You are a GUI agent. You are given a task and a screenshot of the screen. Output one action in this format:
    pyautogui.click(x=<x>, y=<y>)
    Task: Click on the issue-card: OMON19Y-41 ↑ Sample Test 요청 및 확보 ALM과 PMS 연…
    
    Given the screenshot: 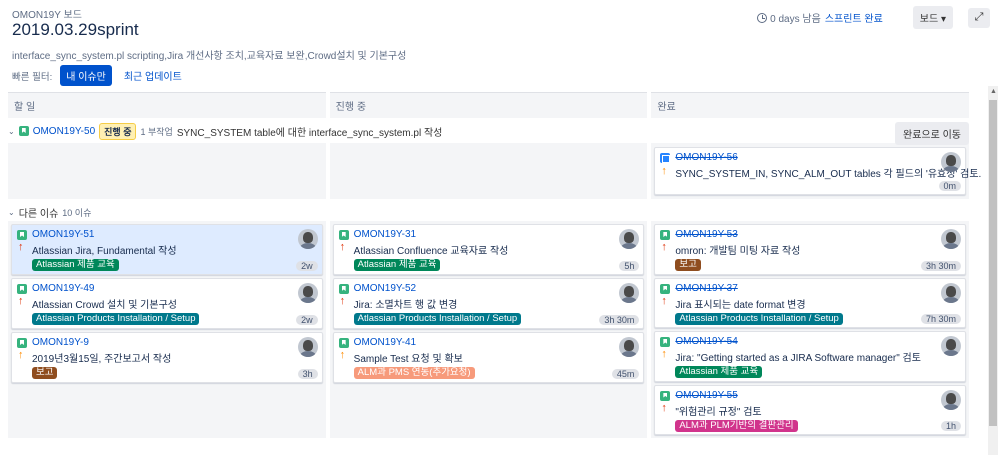 What is the action you would take?
    pyautogui.click(x=488, y=357)
    